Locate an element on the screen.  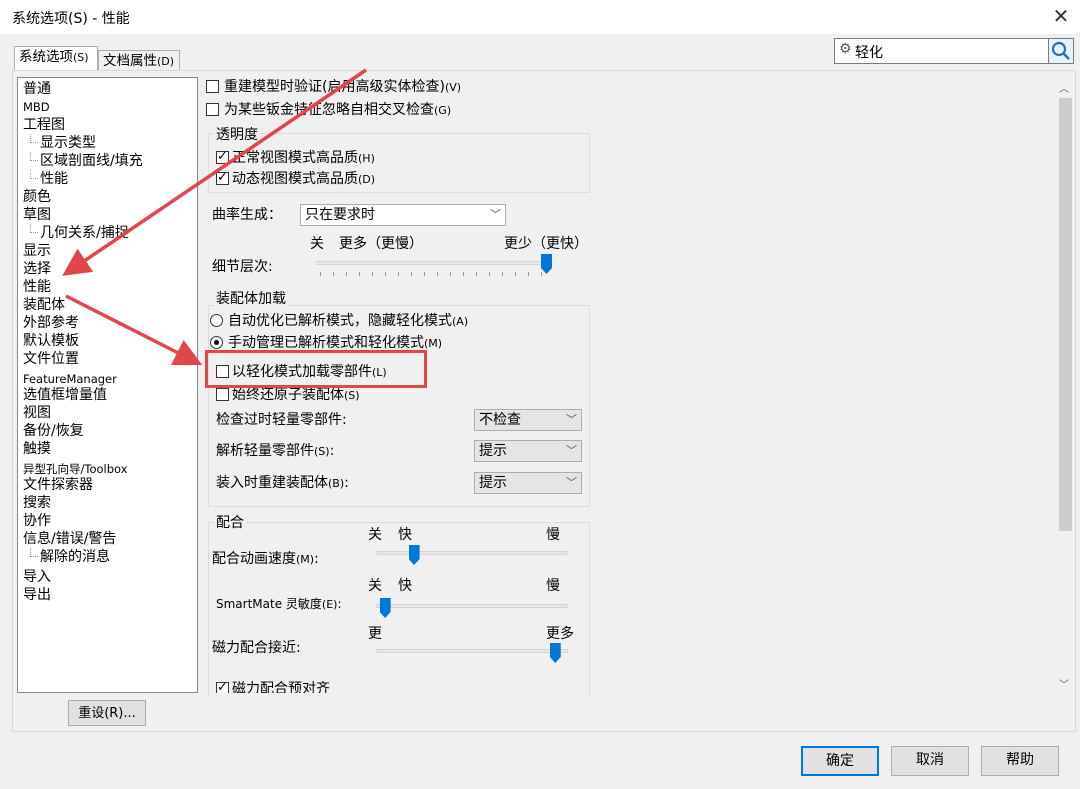
tree-item-drawings: 工程图 is located at coordinates (44, 125).